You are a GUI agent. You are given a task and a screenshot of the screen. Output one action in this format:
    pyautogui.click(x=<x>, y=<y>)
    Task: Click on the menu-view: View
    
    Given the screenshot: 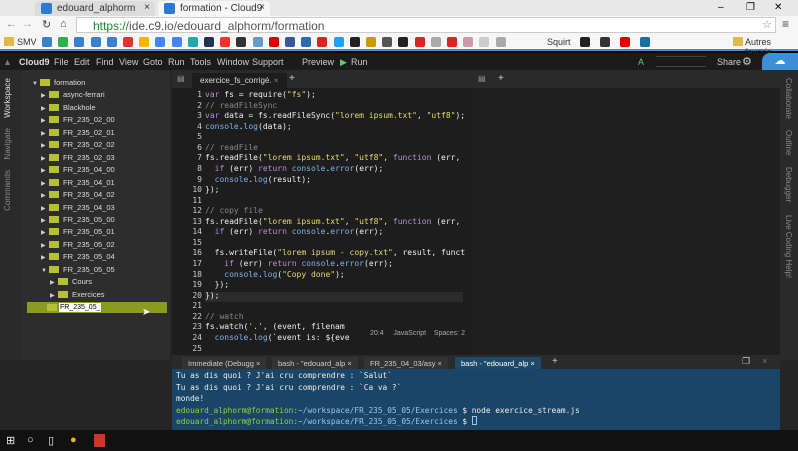 What is the action you would take?
    pyautogui.click(x=128, y=62)
    